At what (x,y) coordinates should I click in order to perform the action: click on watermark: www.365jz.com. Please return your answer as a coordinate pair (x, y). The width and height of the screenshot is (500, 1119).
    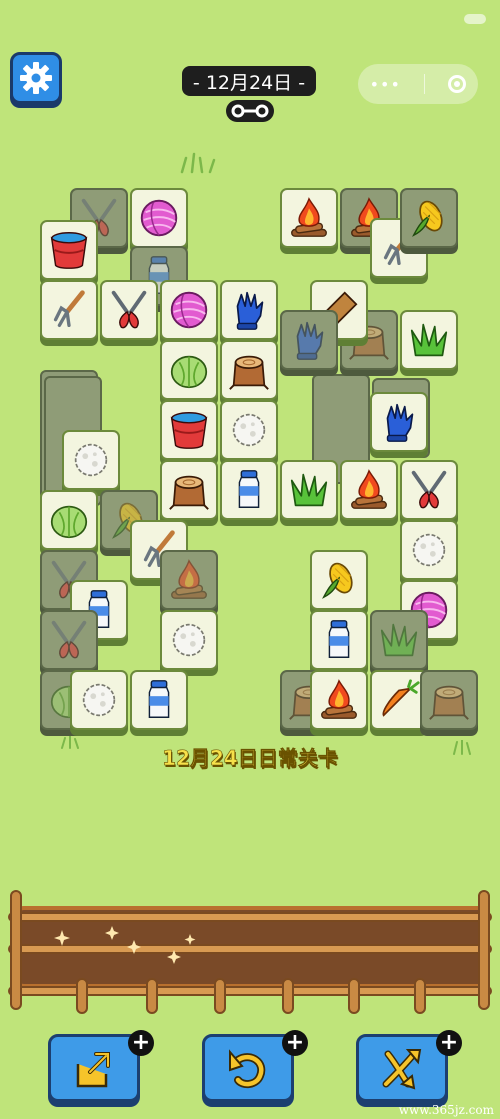
    Looking at the image, I should click on (446, 1110).